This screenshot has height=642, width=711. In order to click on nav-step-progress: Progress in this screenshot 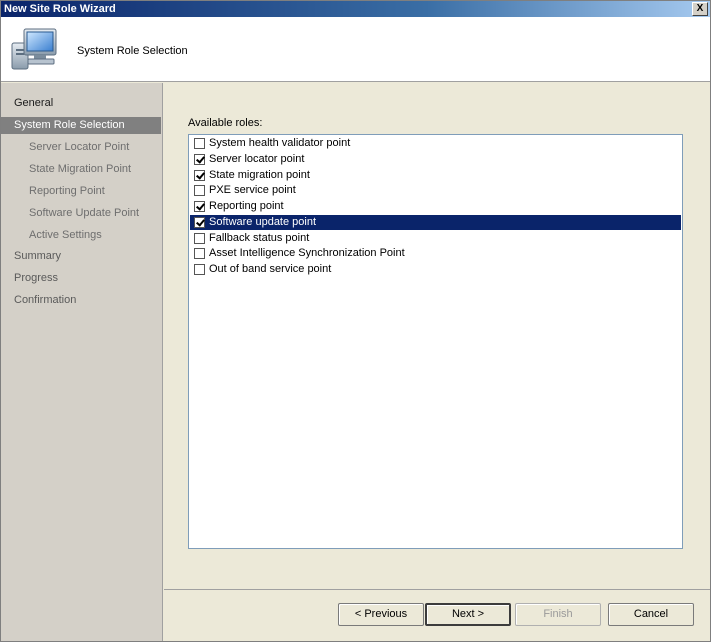, I will do `click(81, 278)`.